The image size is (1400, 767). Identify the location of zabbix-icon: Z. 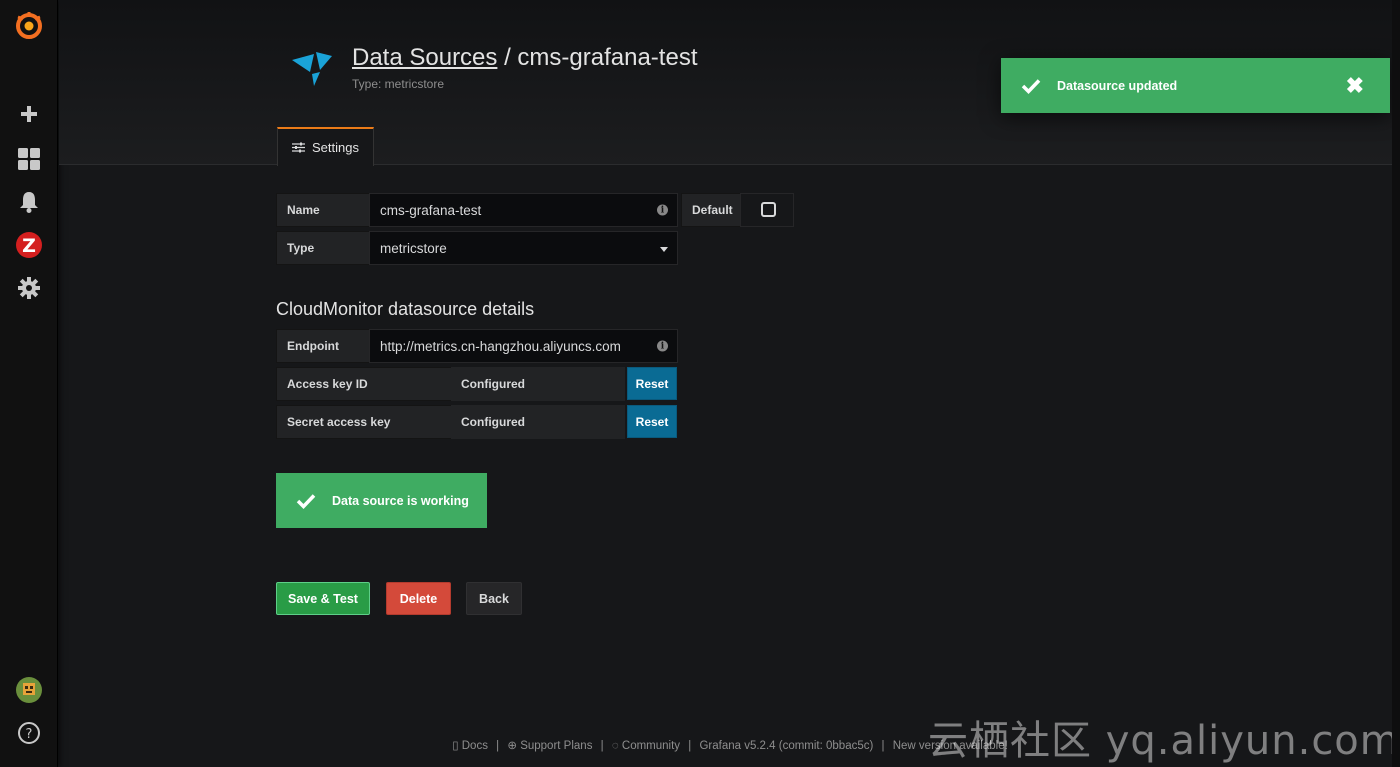
(29, 245).